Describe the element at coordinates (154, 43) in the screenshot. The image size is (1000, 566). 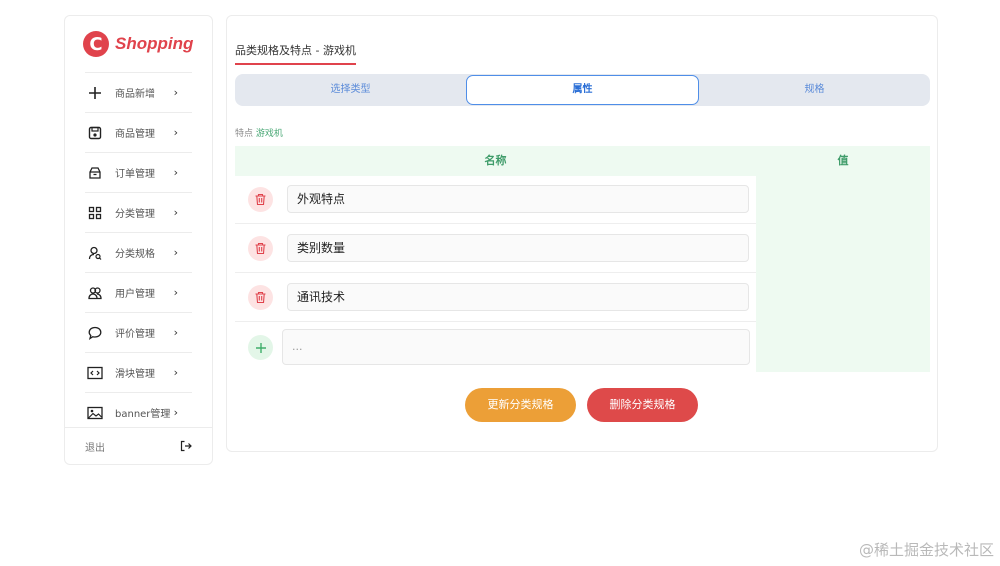
I see `brand-name: Shopping` at that location.